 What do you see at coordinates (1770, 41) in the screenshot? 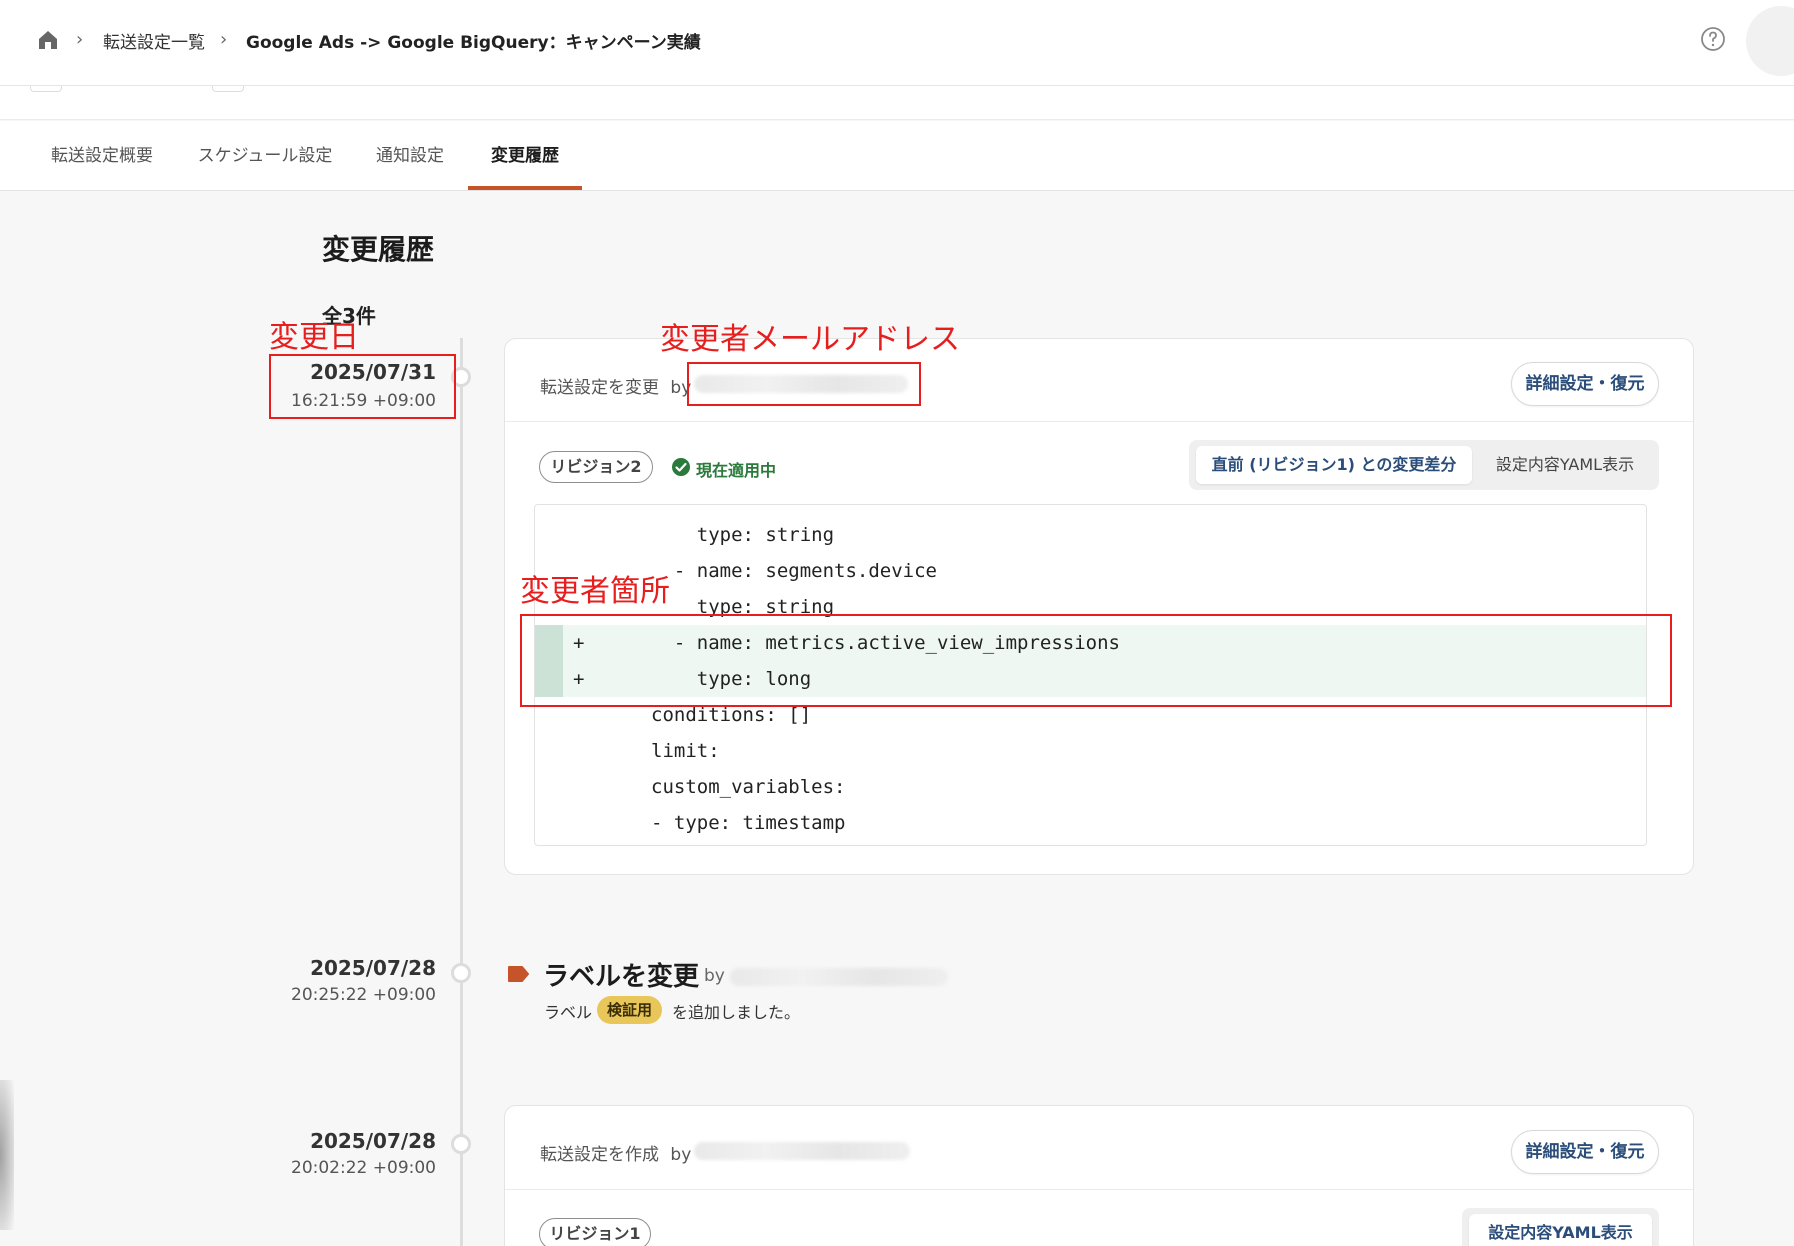
I see `avatar` at bounding box center [1770, 41].